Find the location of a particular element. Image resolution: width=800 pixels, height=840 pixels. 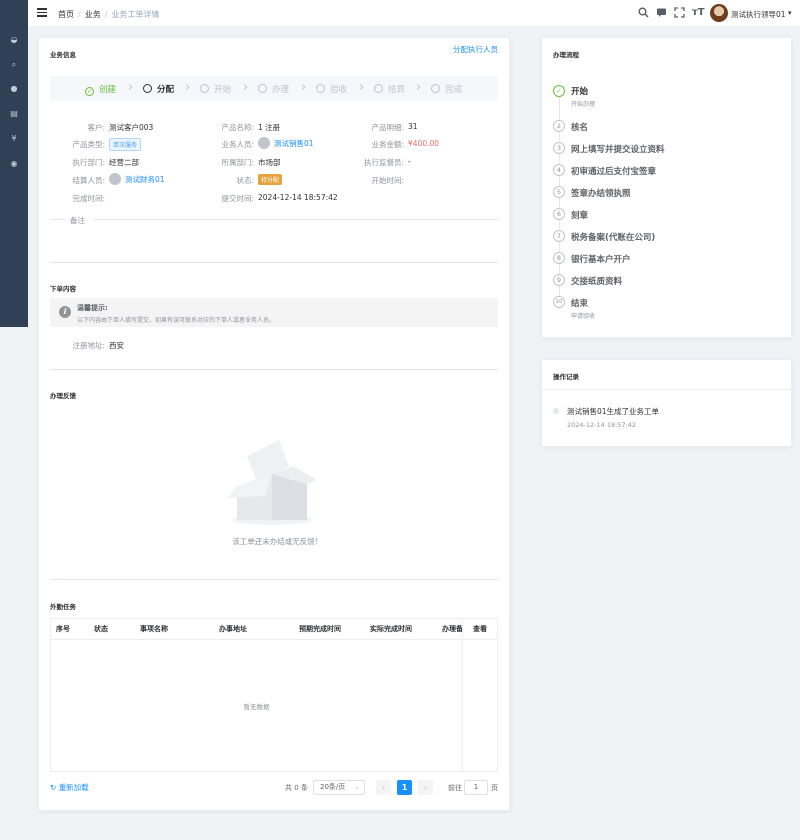

supervisor-value: - is located at coordinates (409, 161).